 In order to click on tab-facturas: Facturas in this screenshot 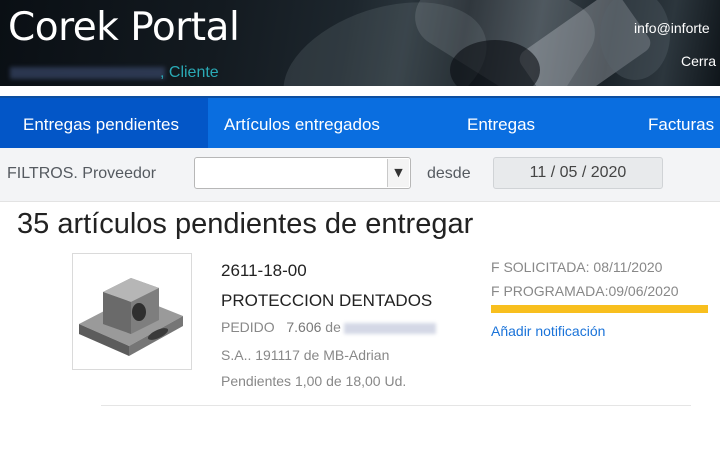, I will do `click(681, 123)`.